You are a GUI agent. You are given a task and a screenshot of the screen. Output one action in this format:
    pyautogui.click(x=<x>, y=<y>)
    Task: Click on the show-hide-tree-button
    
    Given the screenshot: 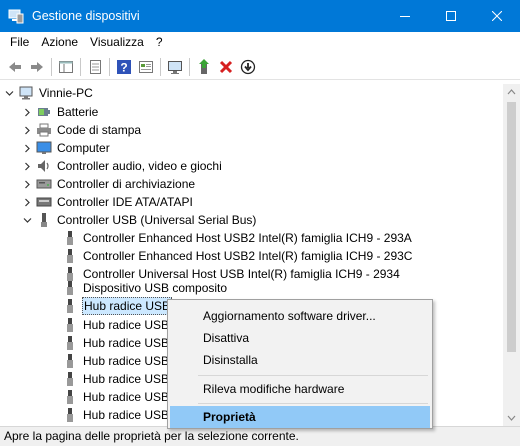 What is the action you would take?
    pyautogui.click(x=66, y=67)
    